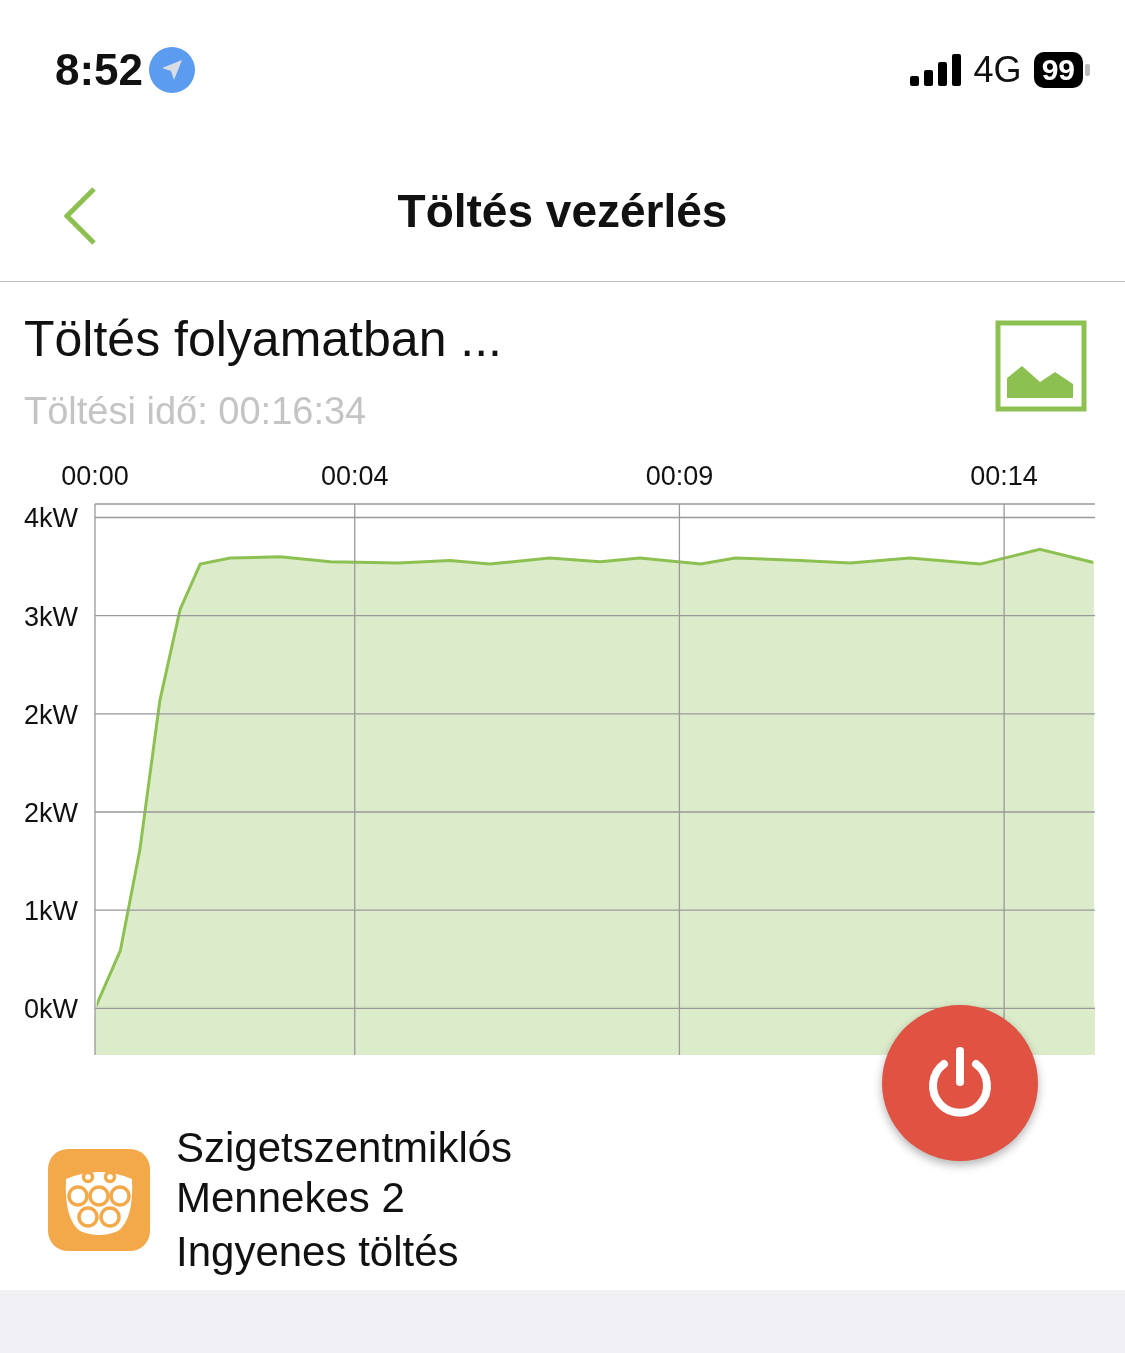  Describe the element at coordinates (997, 70) in the screenshot. I see `network-label: 4G` at that location.